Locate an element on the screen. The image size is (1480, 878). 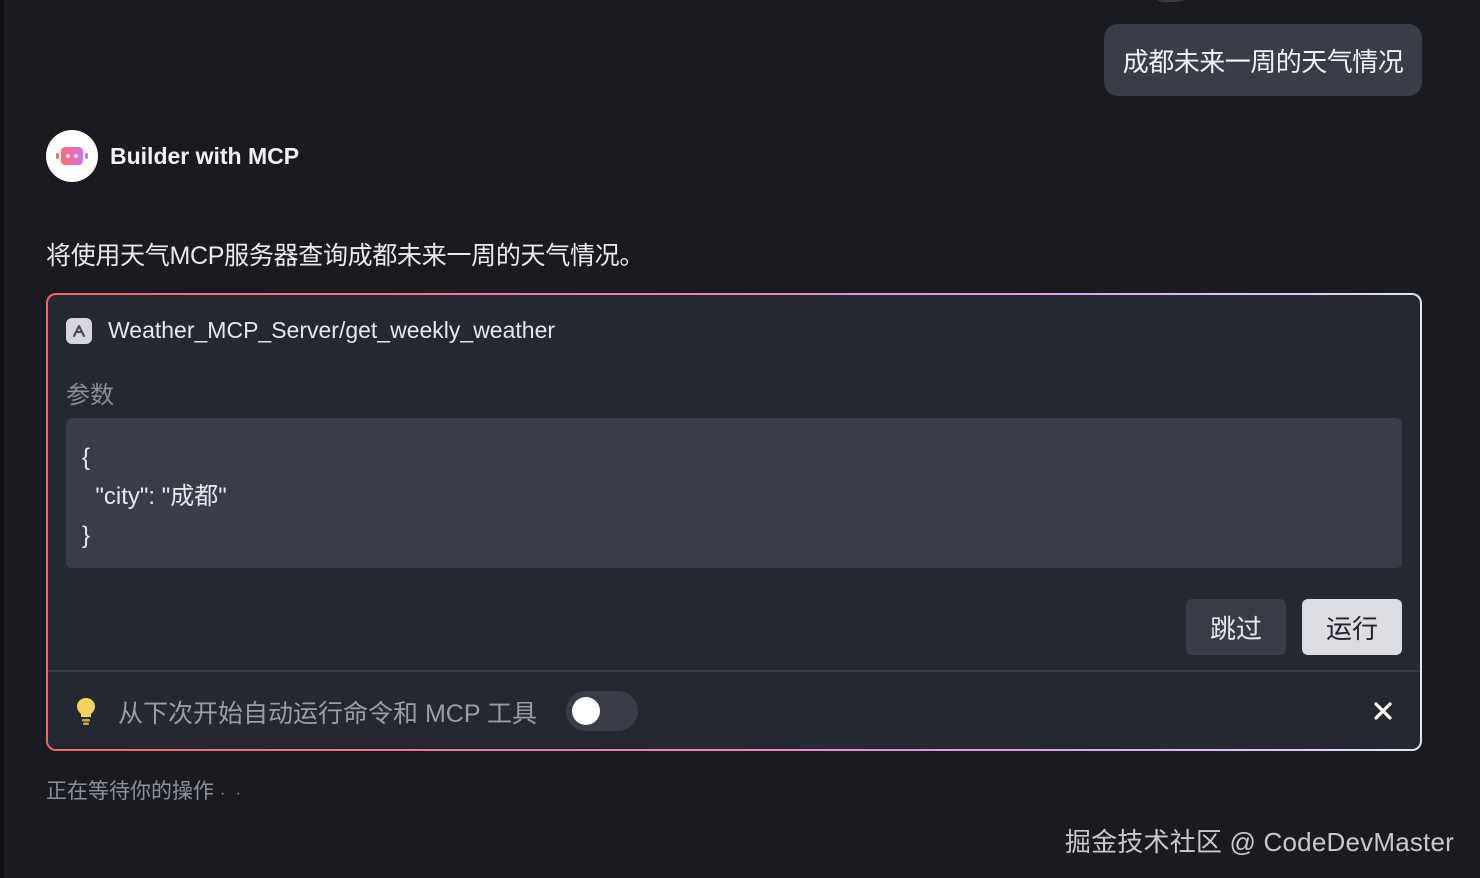
skip-button: 跳过 is located at coordinates (1236, 627).